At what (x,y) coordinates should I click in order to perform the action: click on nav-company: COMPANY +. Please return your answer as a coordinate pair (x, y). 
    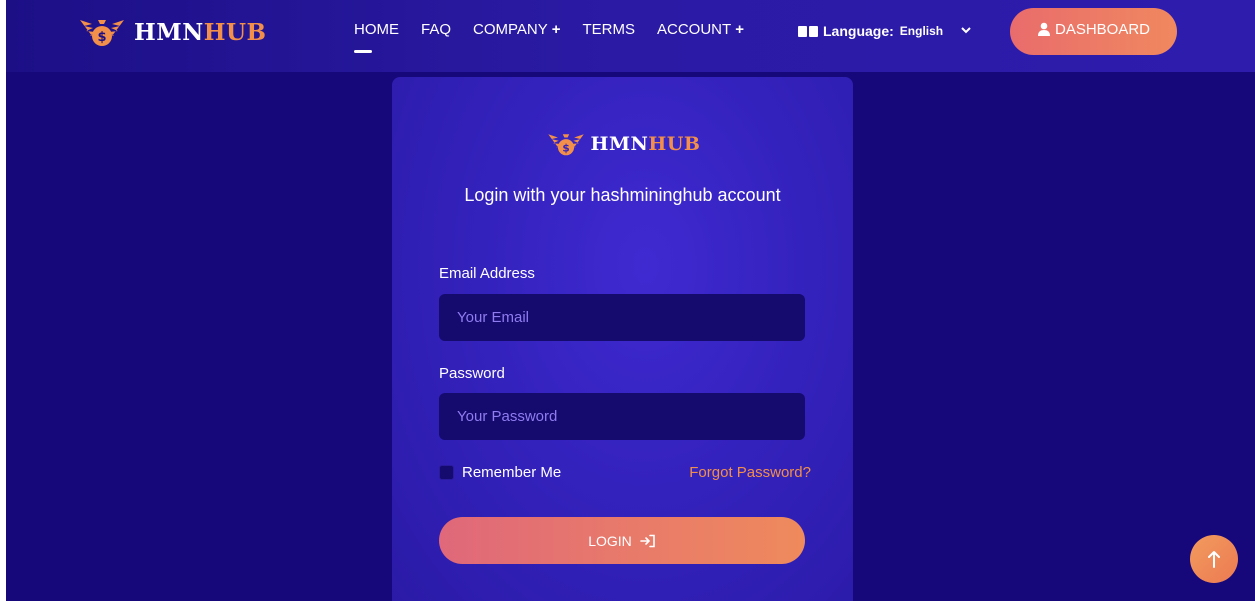
    Looking at the image, I should click on (517, 29).